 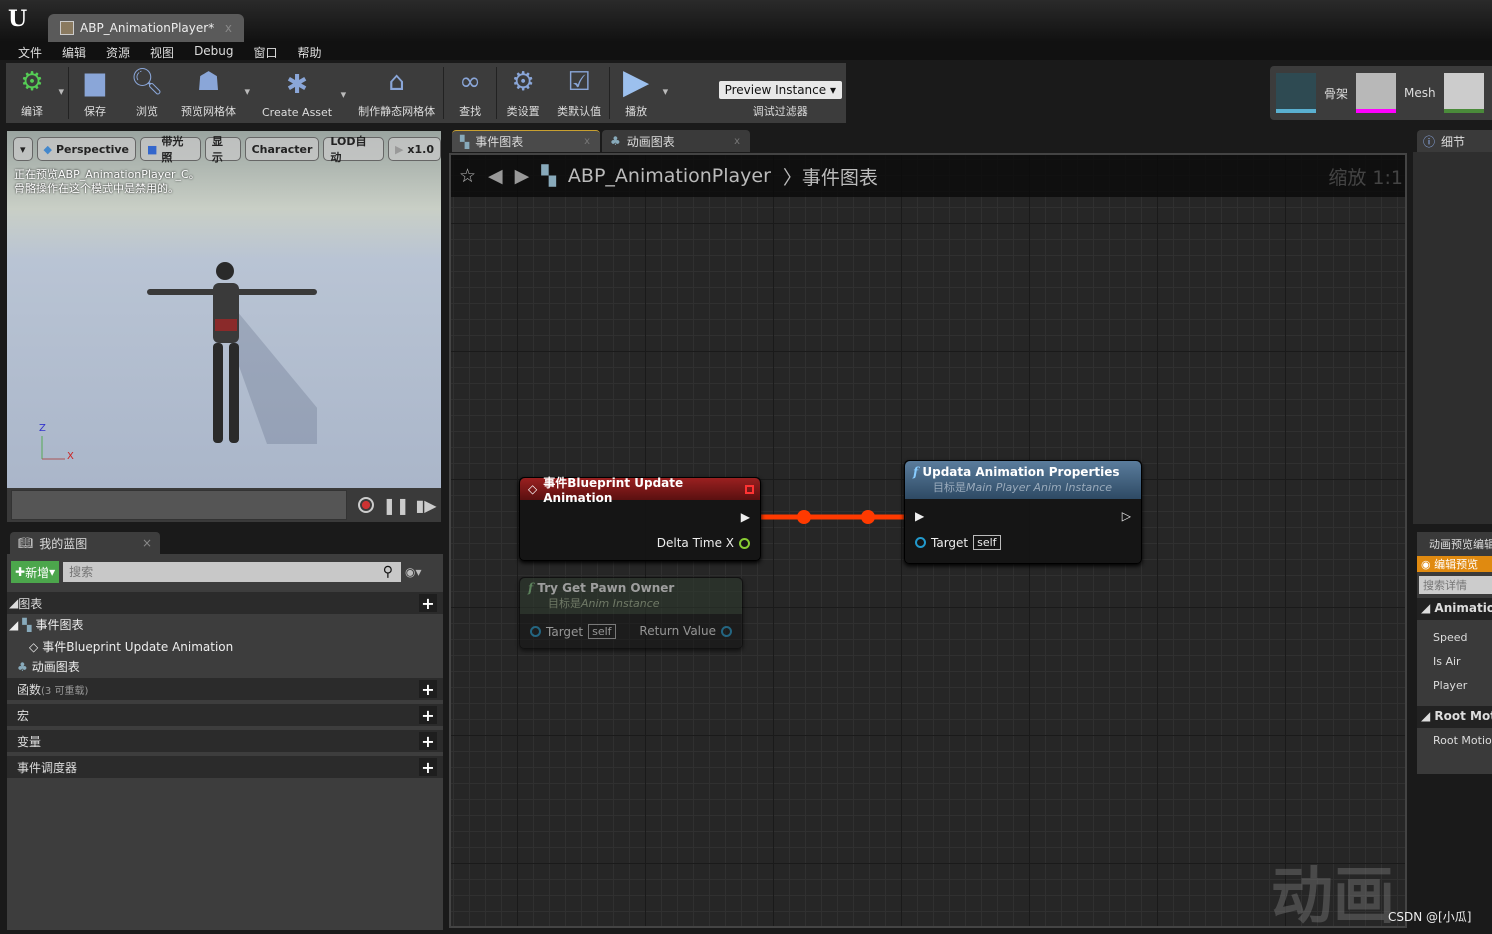 What do you see at coordinates (745, 517) in the screenshot?
I see `exec-out-pin: ▶` at bounding box center [745, 517].